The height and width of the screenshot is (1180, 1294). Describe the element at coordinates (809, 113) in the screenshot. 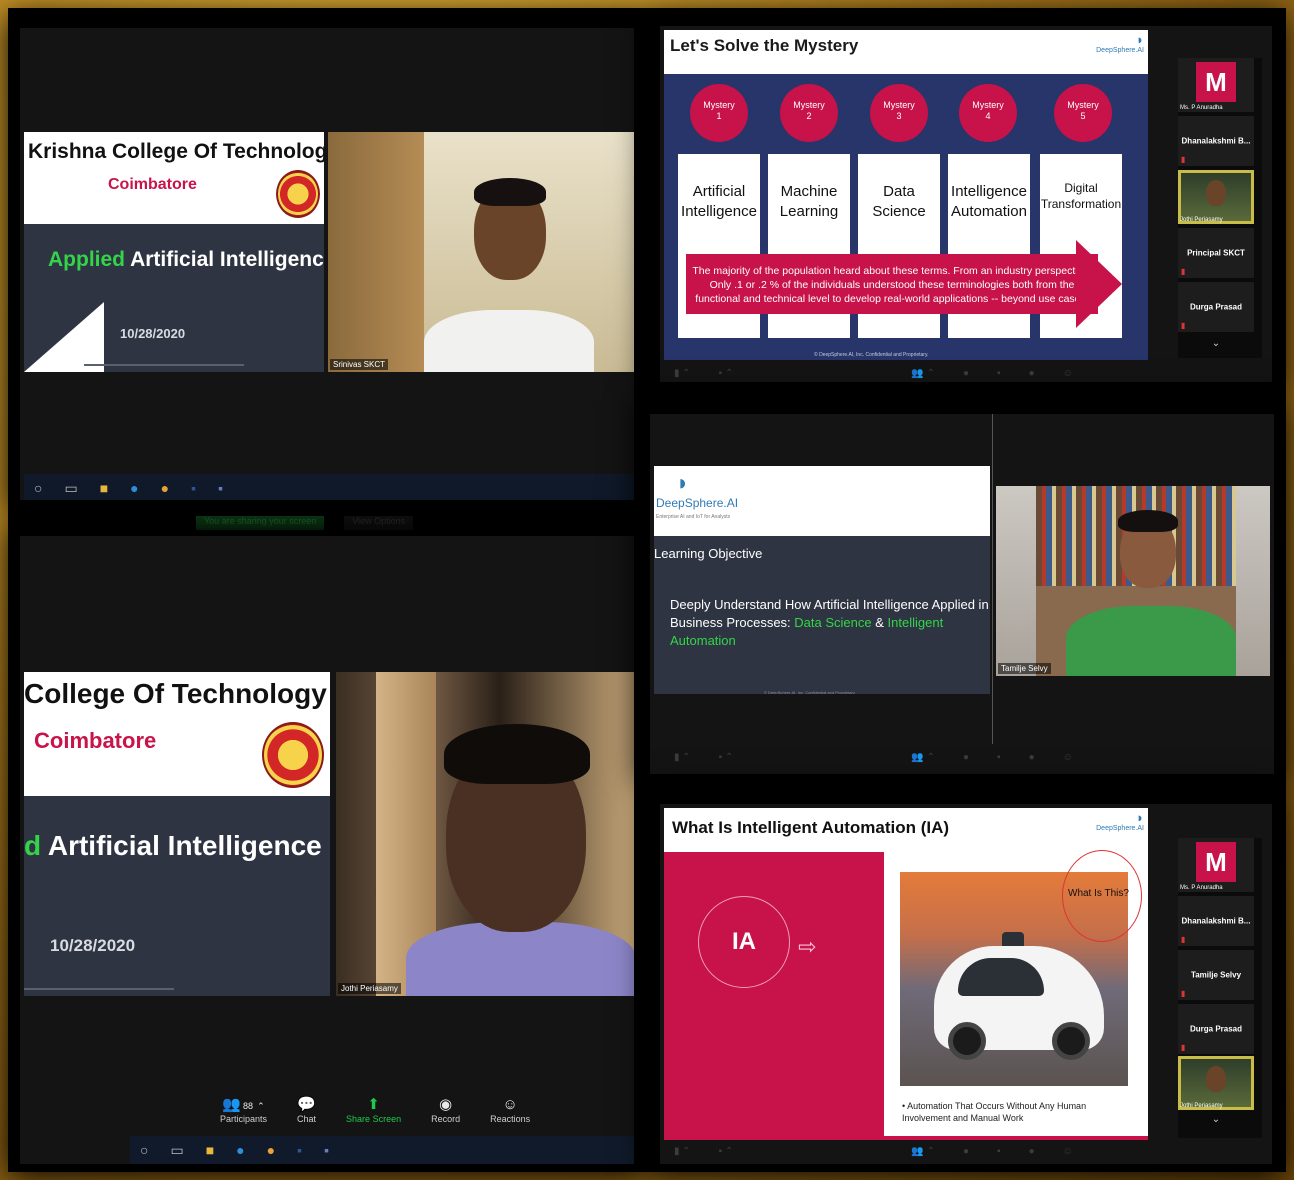

I see `mystery-badge-2: Mystery 2` at that location.